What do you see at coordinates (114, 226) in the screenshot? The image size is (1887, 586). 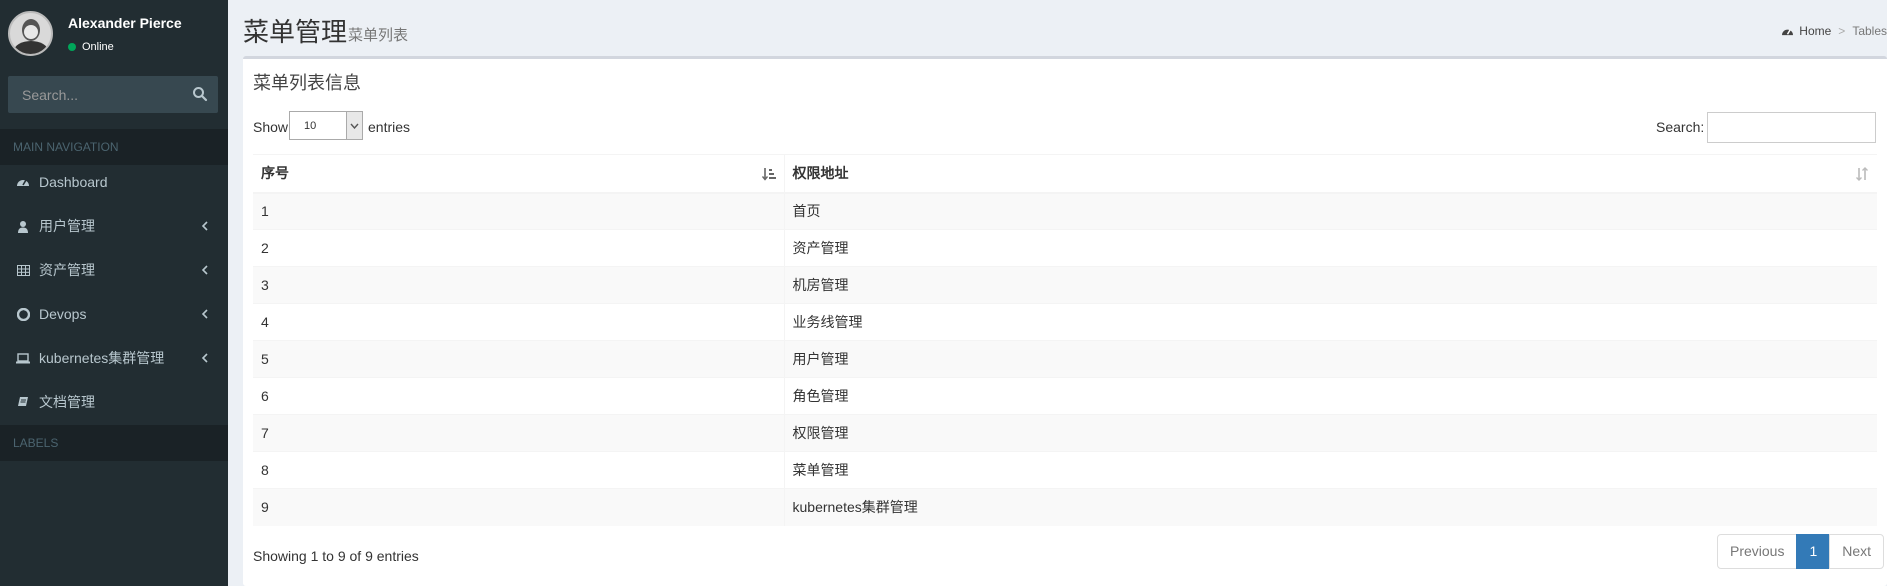 I see `sidebar-item-user-management: 用户管理` at bounding box center [114, 226].